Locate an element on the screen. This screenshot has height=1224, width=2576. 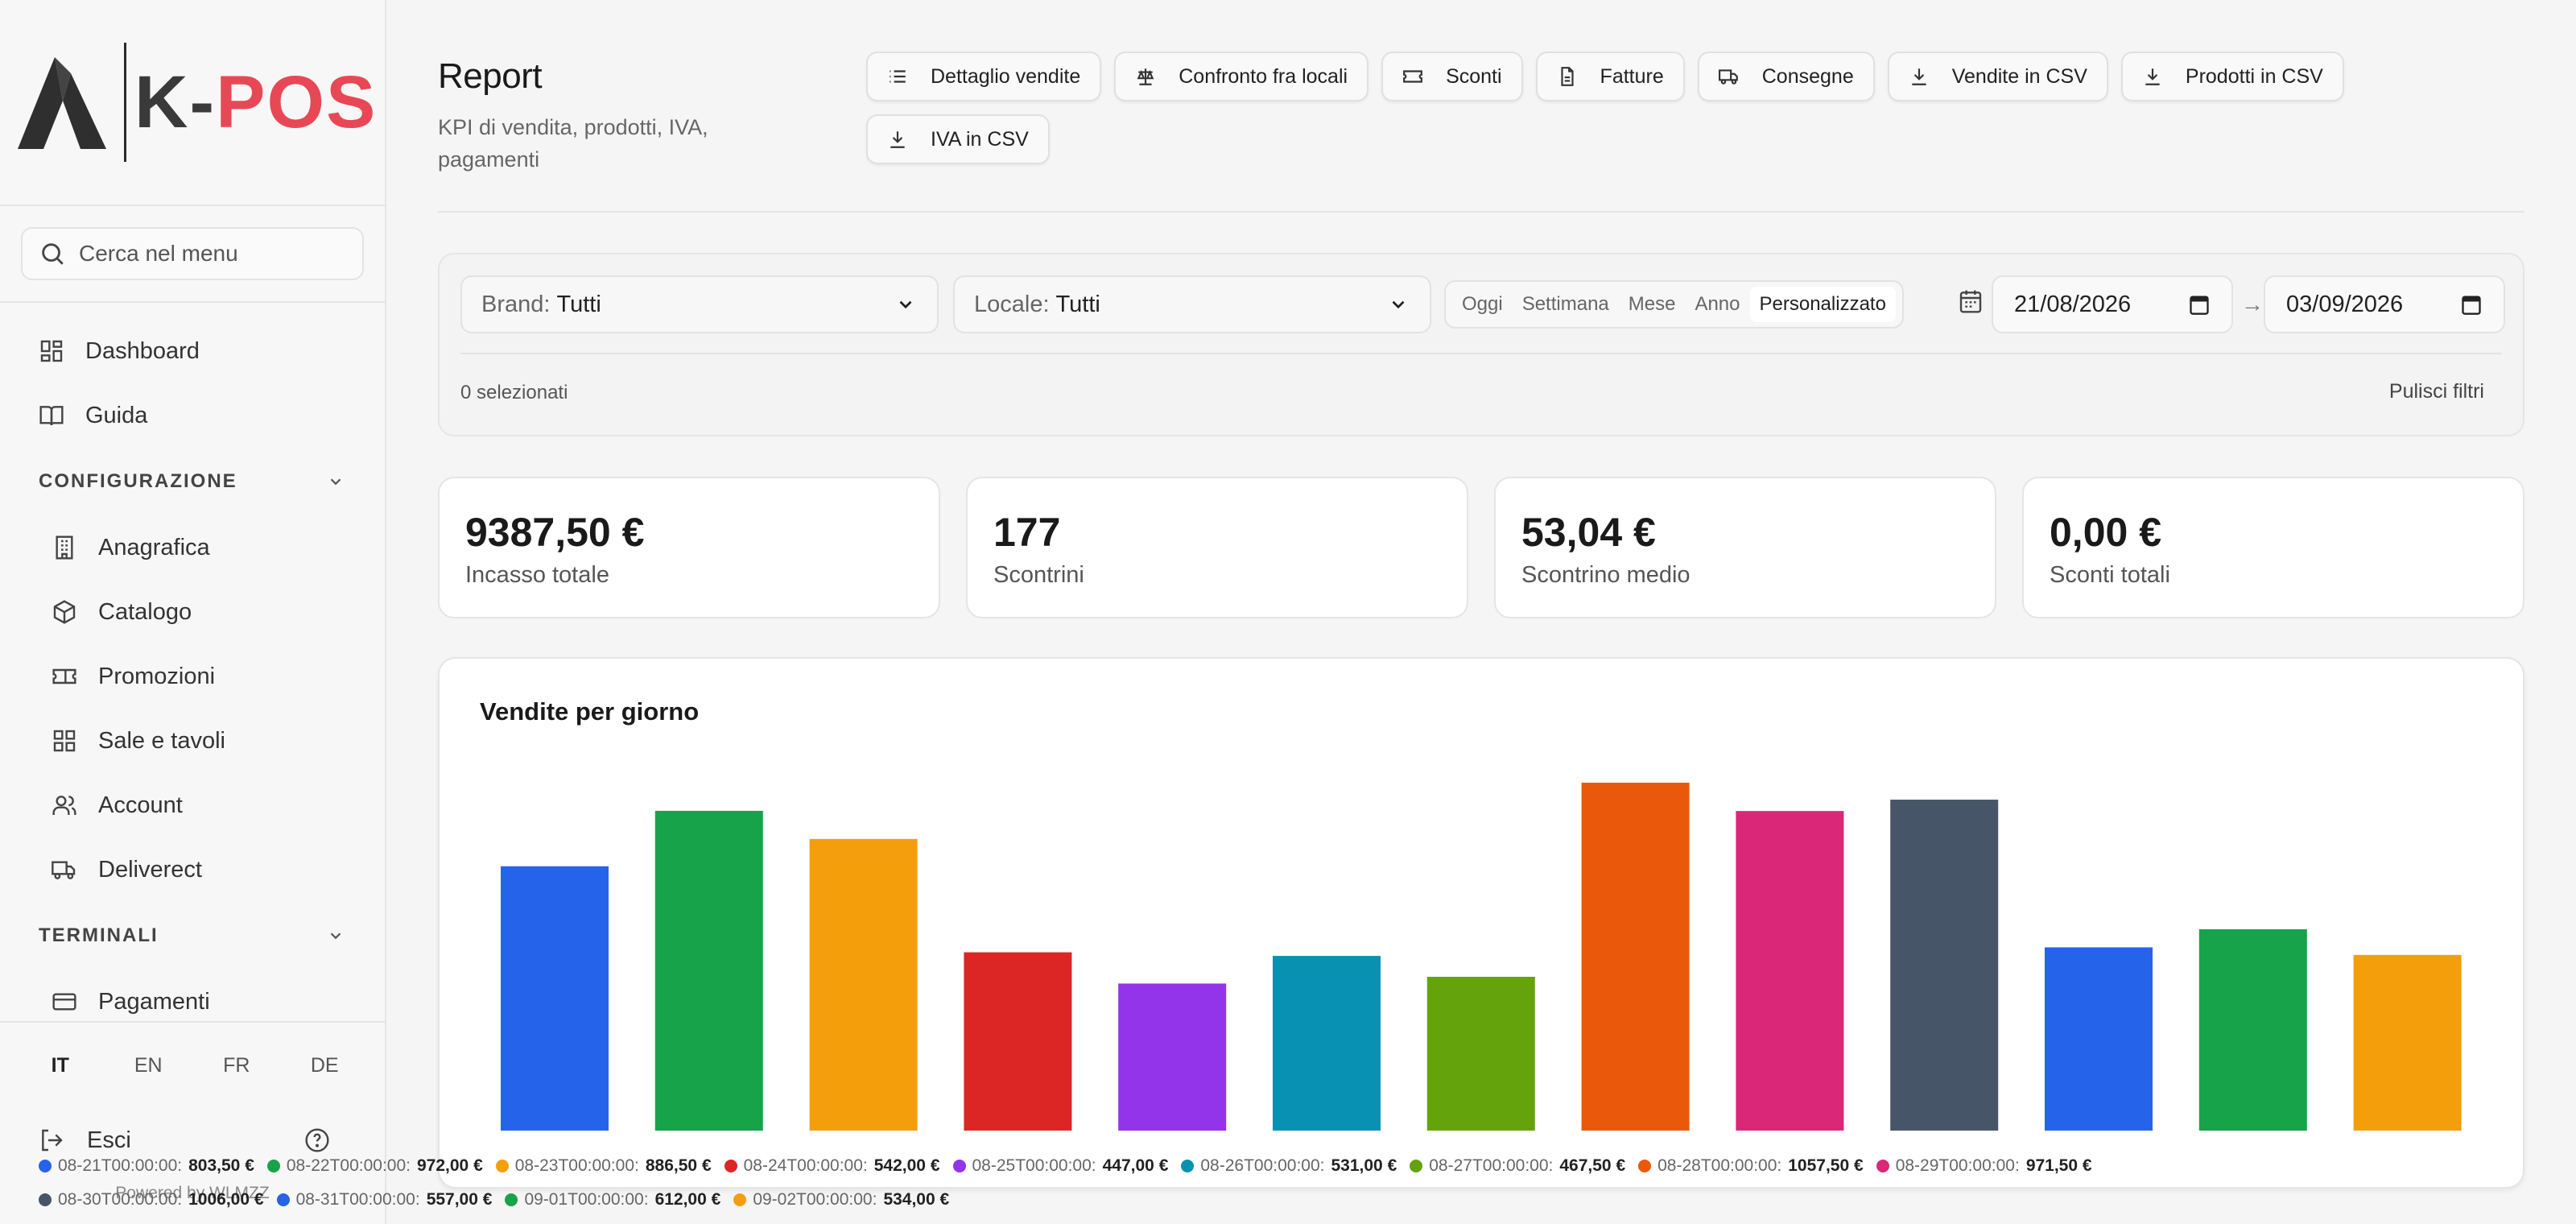
lang-fr: FR is located at coordinates (236, 1065).